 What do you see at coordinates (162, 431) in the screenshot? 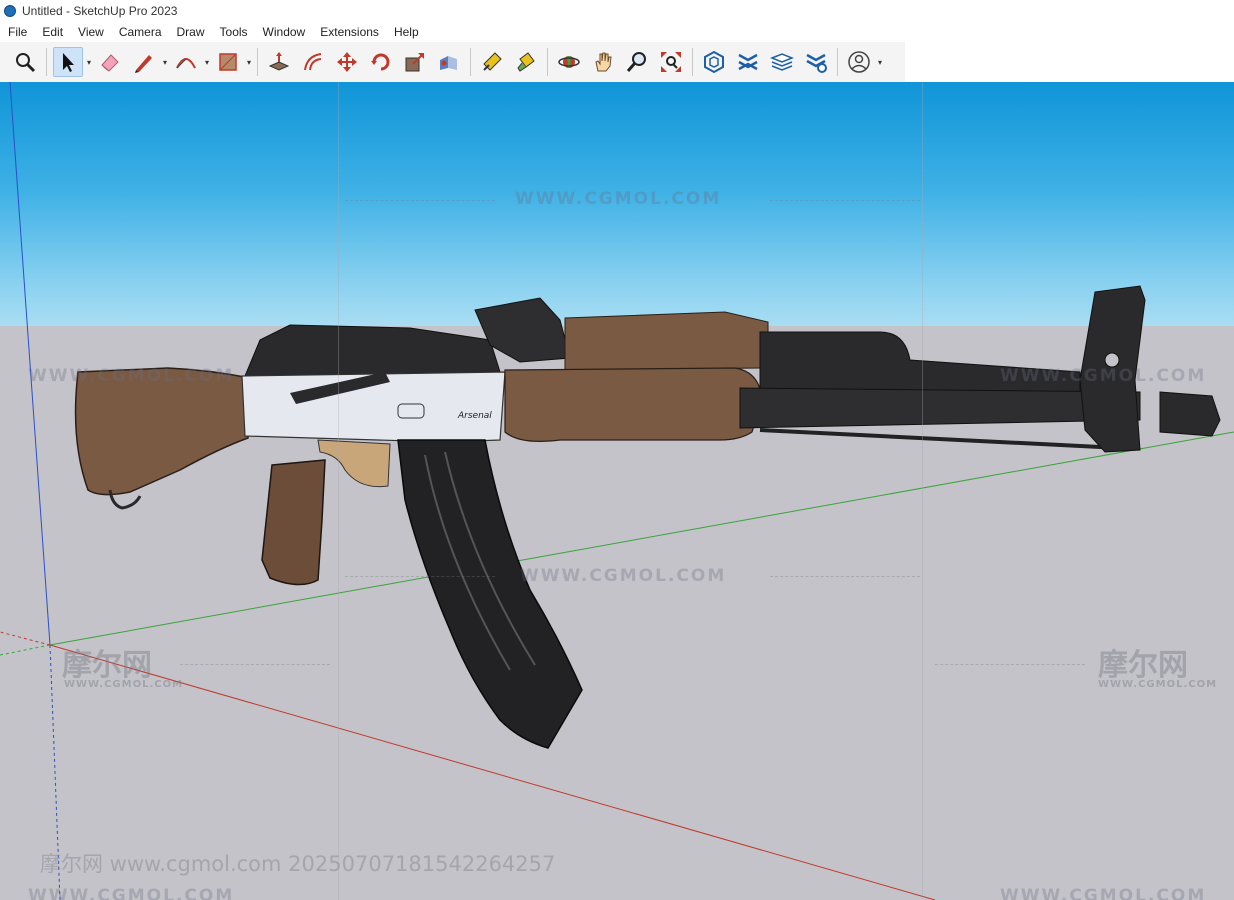
I see `rifle-stock` at bounding box center [162, 431].